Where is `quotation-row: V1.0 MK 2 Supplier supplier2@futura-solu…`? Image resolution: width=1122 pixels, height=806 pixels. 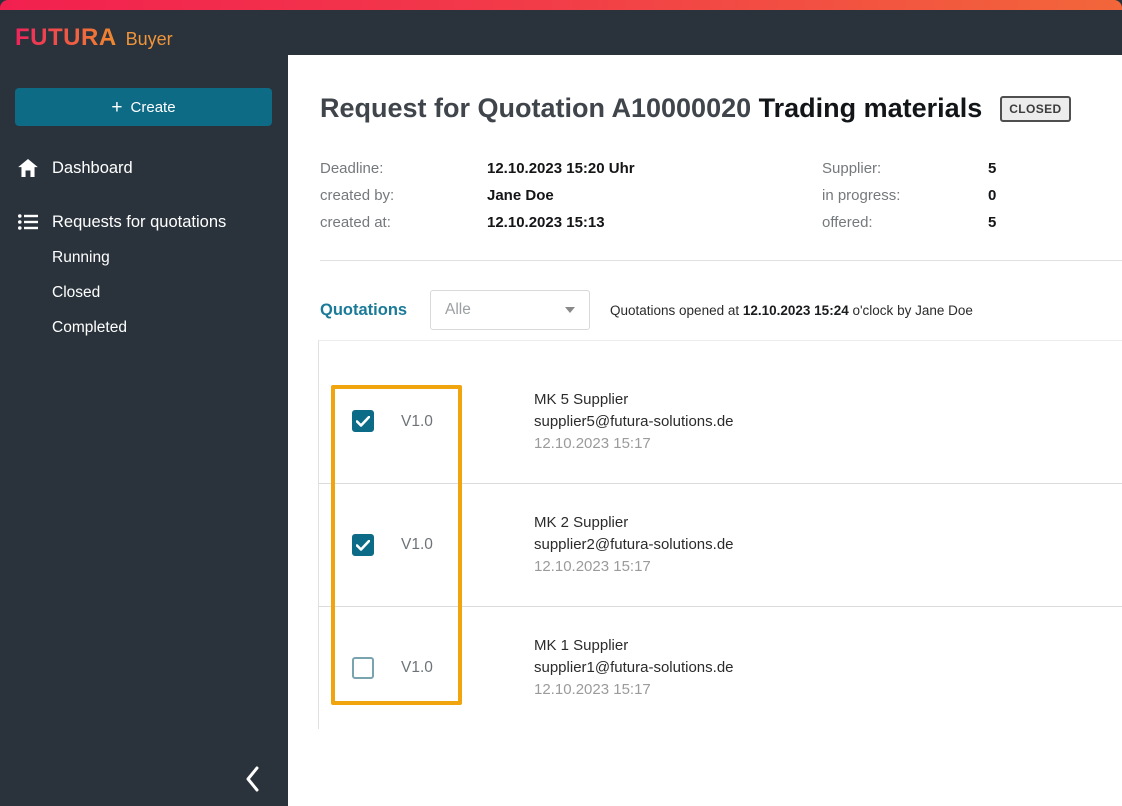
quotation-row: V1.0 MK 2 Supplier supplier2@futura-solu… is located at coordinates (720, 544).